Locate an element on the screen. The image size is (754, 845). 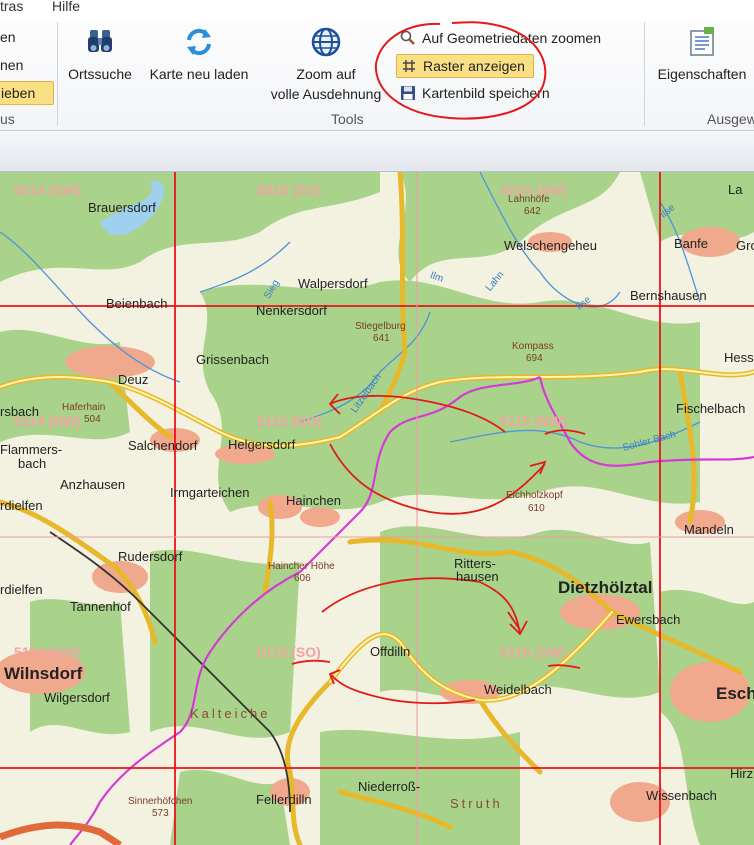
place-label: Wilgersdorf is located at coordinates (77, 697).